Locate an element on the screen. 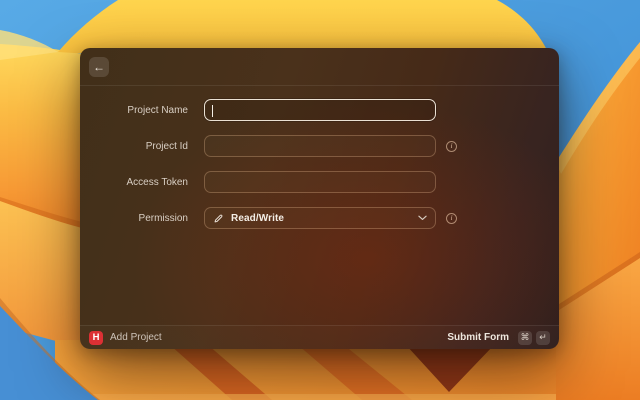 This screenshot has height=400, width=640. project-name-field is located at coordinates (320, 110).